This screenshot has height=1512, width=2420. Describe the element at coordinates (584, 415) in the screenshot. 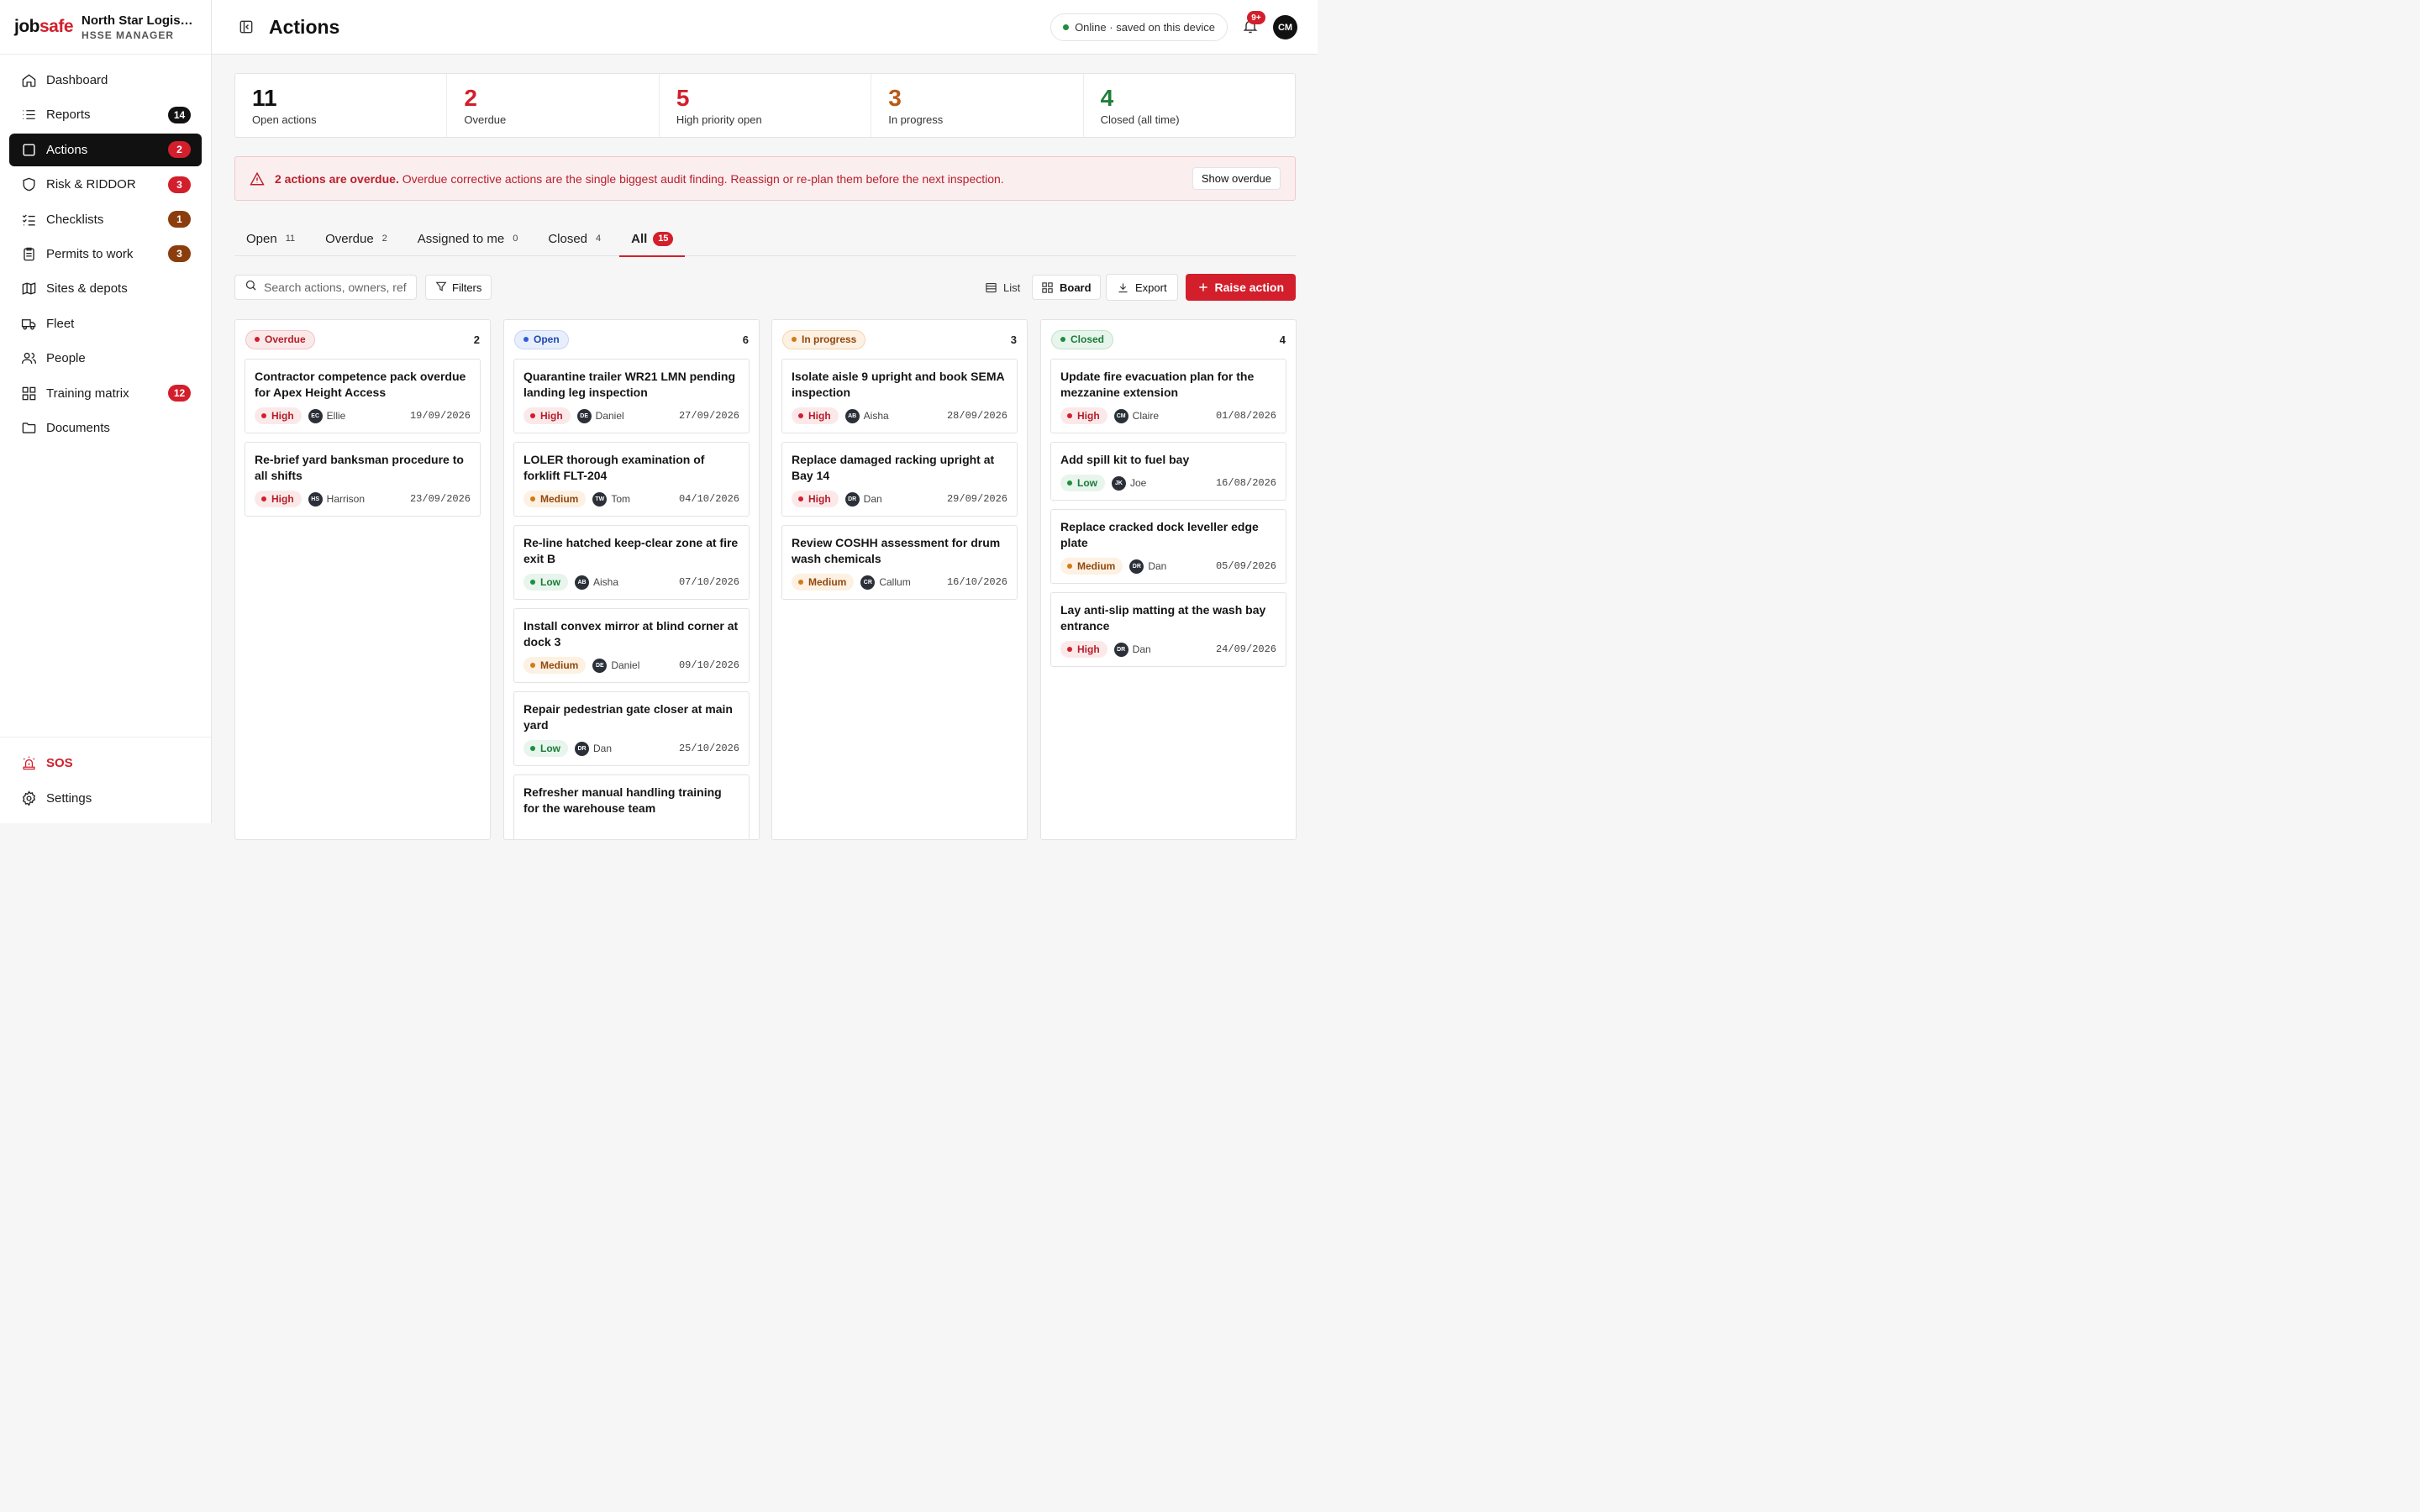

I see `owner-avatar: DE` at that location.